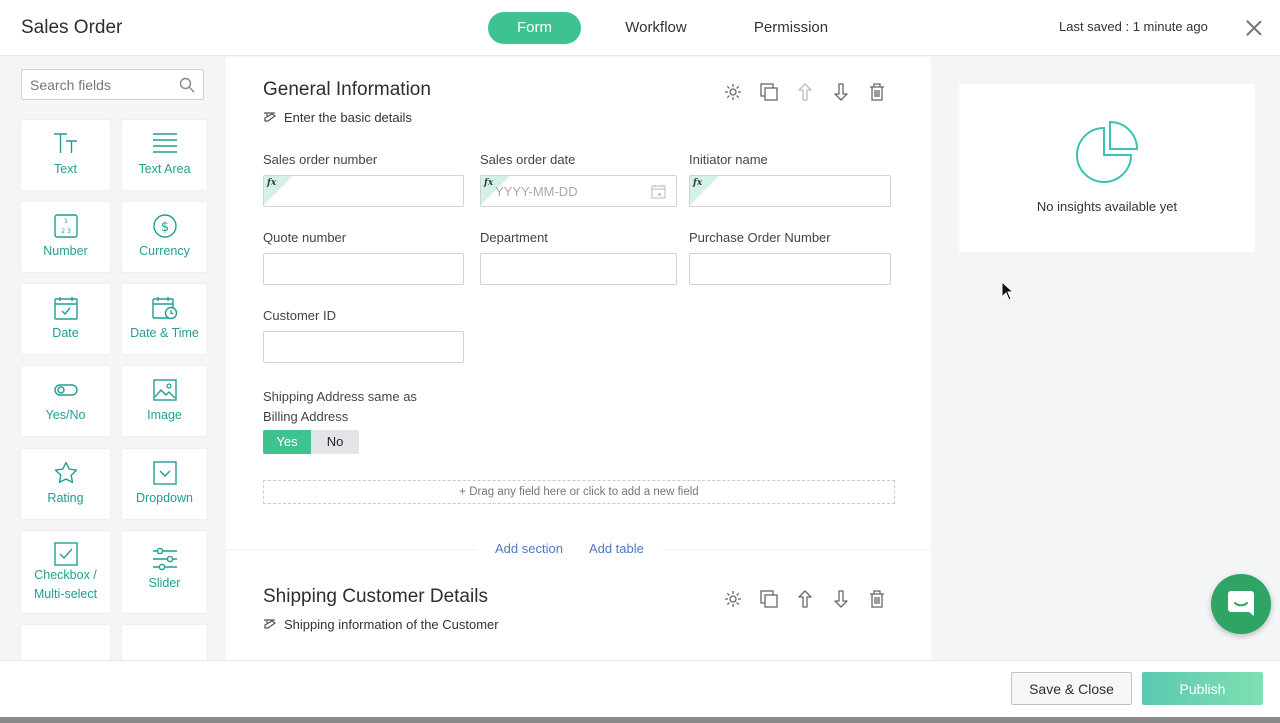 This screenshot has width=1280, height=723. What do you see at coordinates (164, 572) in the screenshot?
I see `field-slider: Slider` at bounding box center [164, 572].